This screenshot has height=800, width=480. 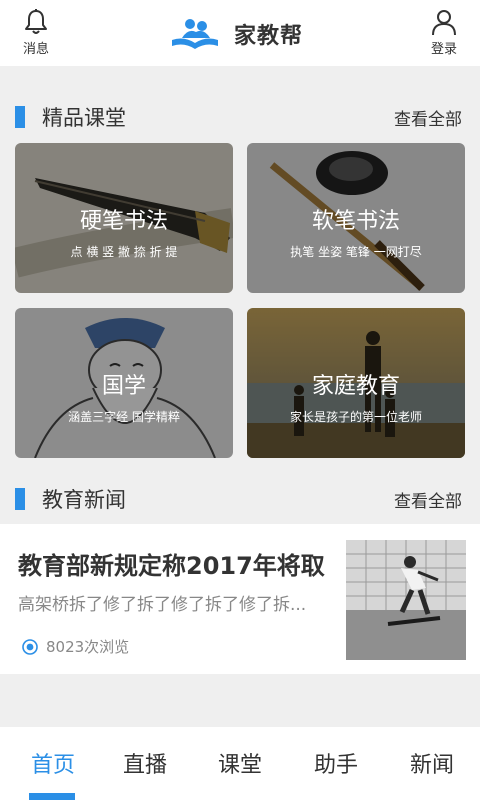 I want to click on course-card-pen-calligraphy: 硬笔书法 点 横 竖 撇 捺 折 提, so click(x=124, y=218).